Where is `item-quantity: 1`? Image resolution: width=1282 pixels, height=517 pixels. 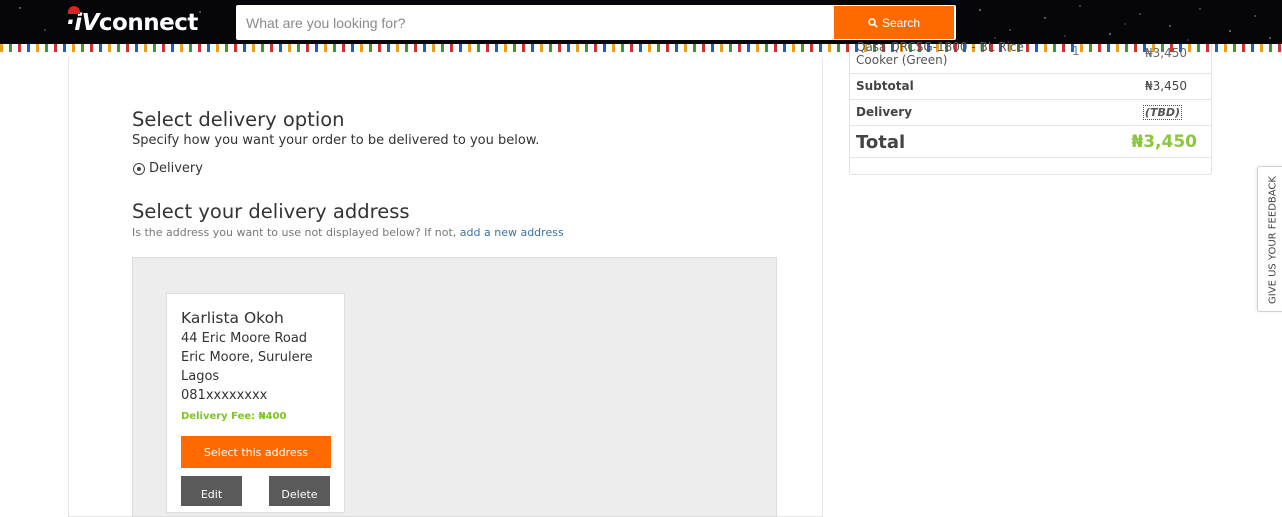
item-quantity: 1 is located at coordinates (1076, 51).